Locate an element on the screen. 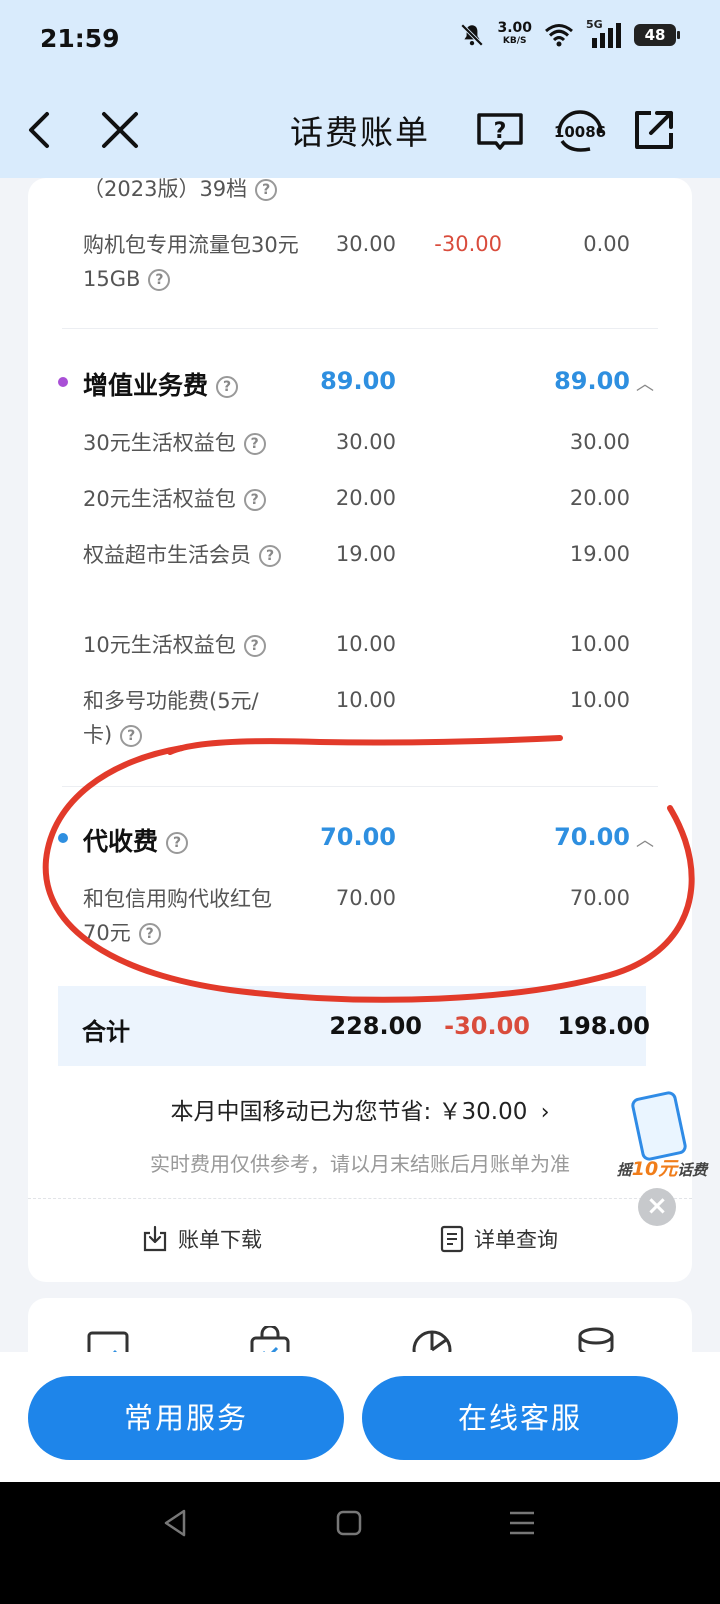 The image size is (720, 1604). section-total: 70.00 is located at coordinates (358, 837).